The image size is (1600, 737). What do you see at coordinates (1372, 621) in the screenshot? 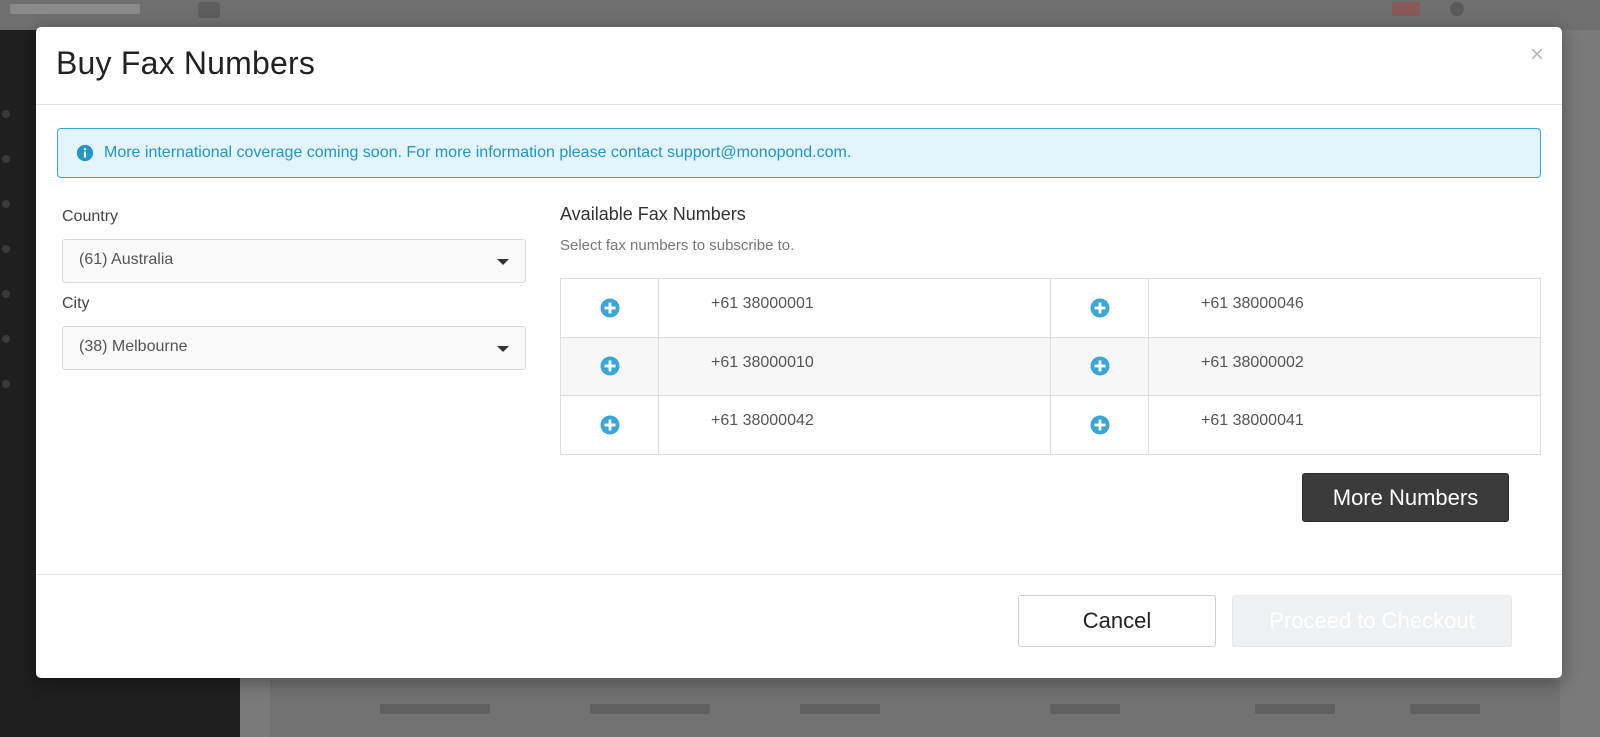
I see `proceed-to-checkout-button: Proceed to Checkout` at bounding box center [1372, 621].